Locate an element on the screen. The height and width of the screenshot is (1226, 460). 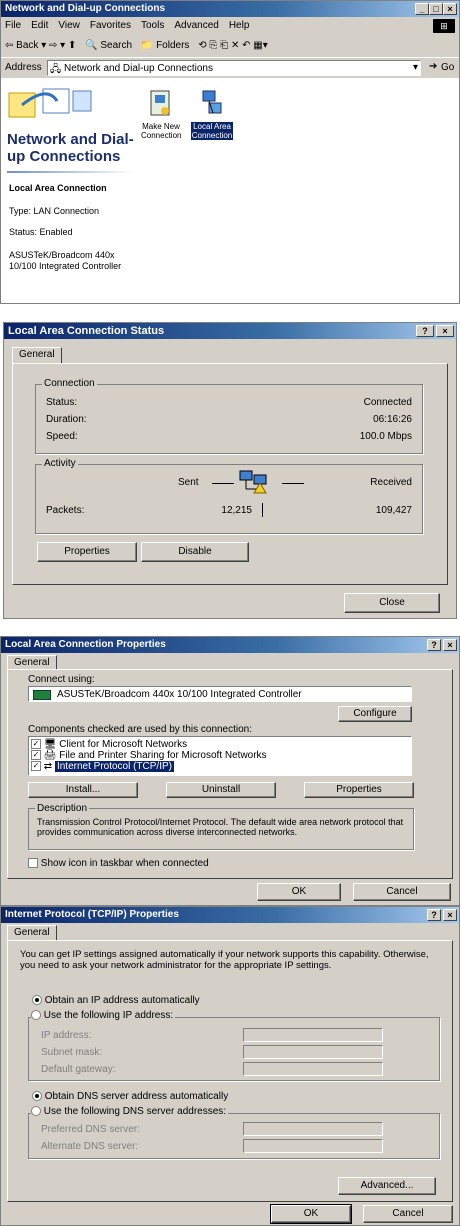
menu-advanced: Advanced is located at coordinates (196, 26).